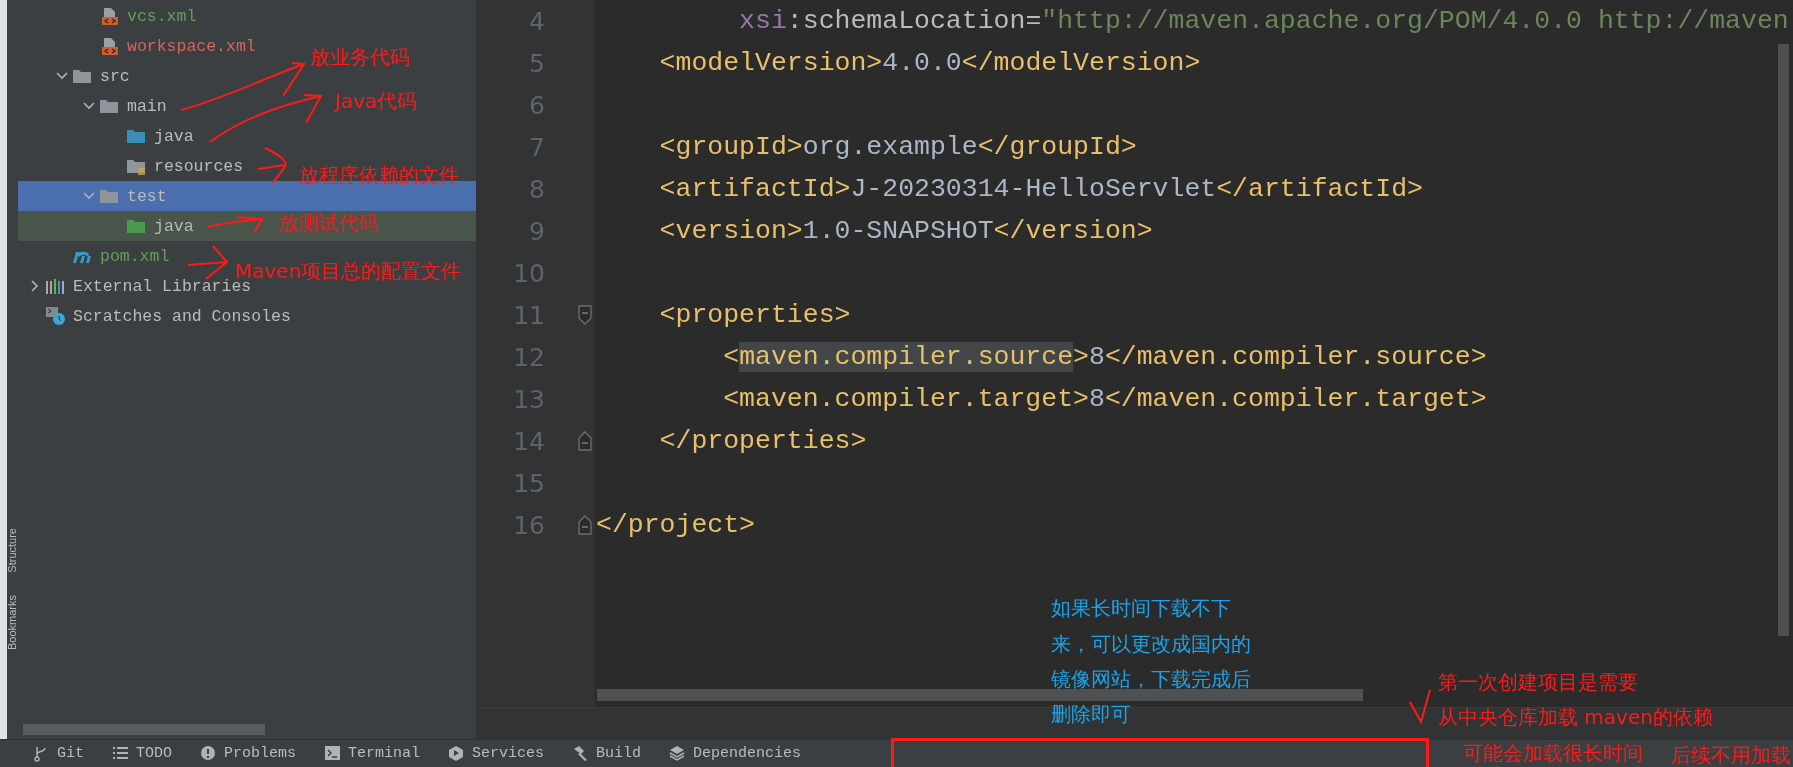 This screenshot has height=767, width=1793. What do you see at coordinates (248, 753) in the screenshot?
I see `tool-window-button: Problems` at bounding box center [248, 753].